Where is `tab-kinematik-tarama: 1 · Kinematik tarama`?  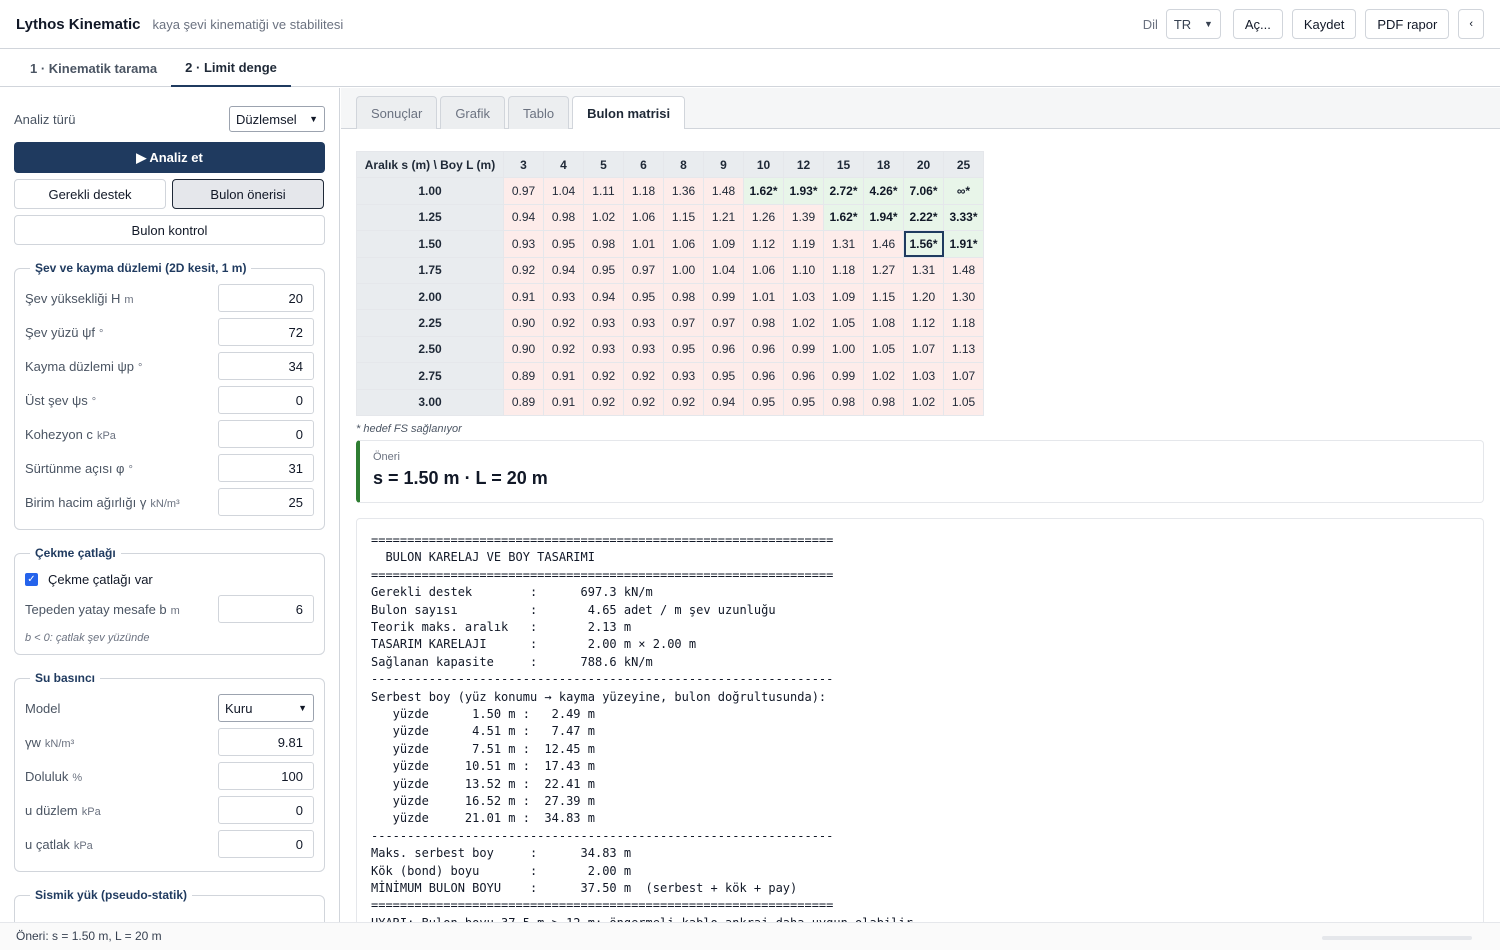
tab-kinematik-tarama: 1 · Kinematik tarama is located at coordinates (93, 68).